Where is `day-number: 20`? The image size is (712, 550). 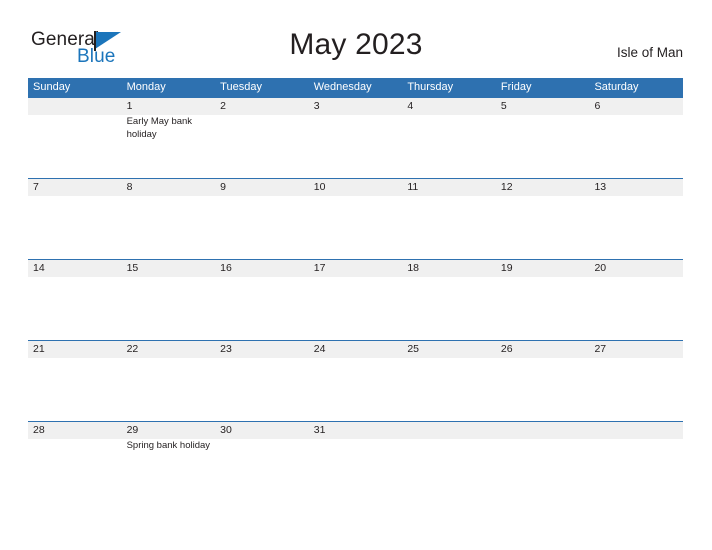
day-number: 20 is located at coordinates (600, 268).